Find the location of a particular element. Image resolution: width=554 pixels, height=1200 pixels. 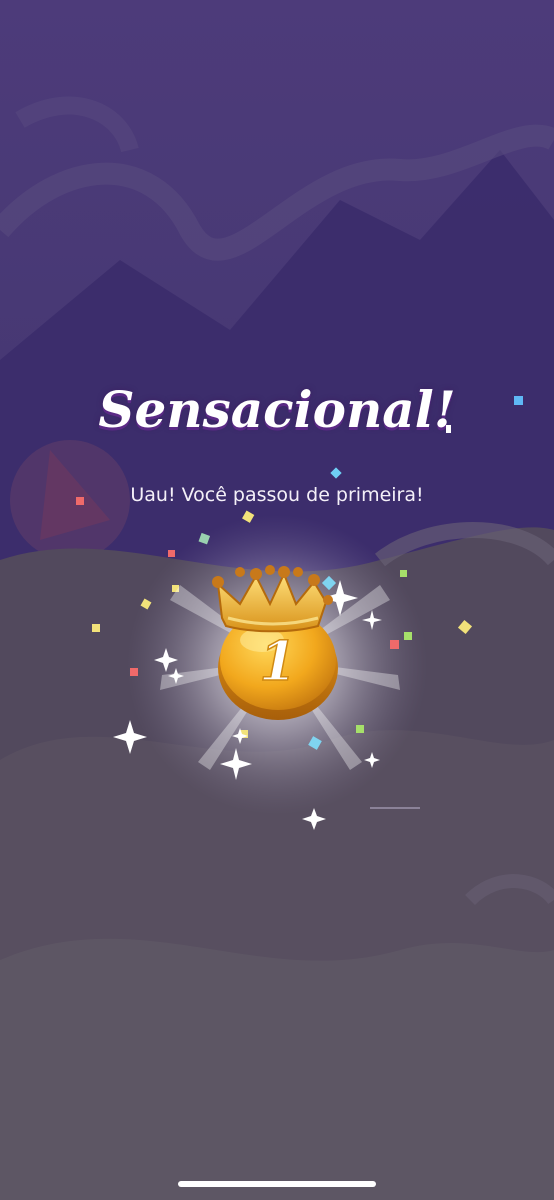

crown-medal-icon: 1 is located at coordinates (280, 665).